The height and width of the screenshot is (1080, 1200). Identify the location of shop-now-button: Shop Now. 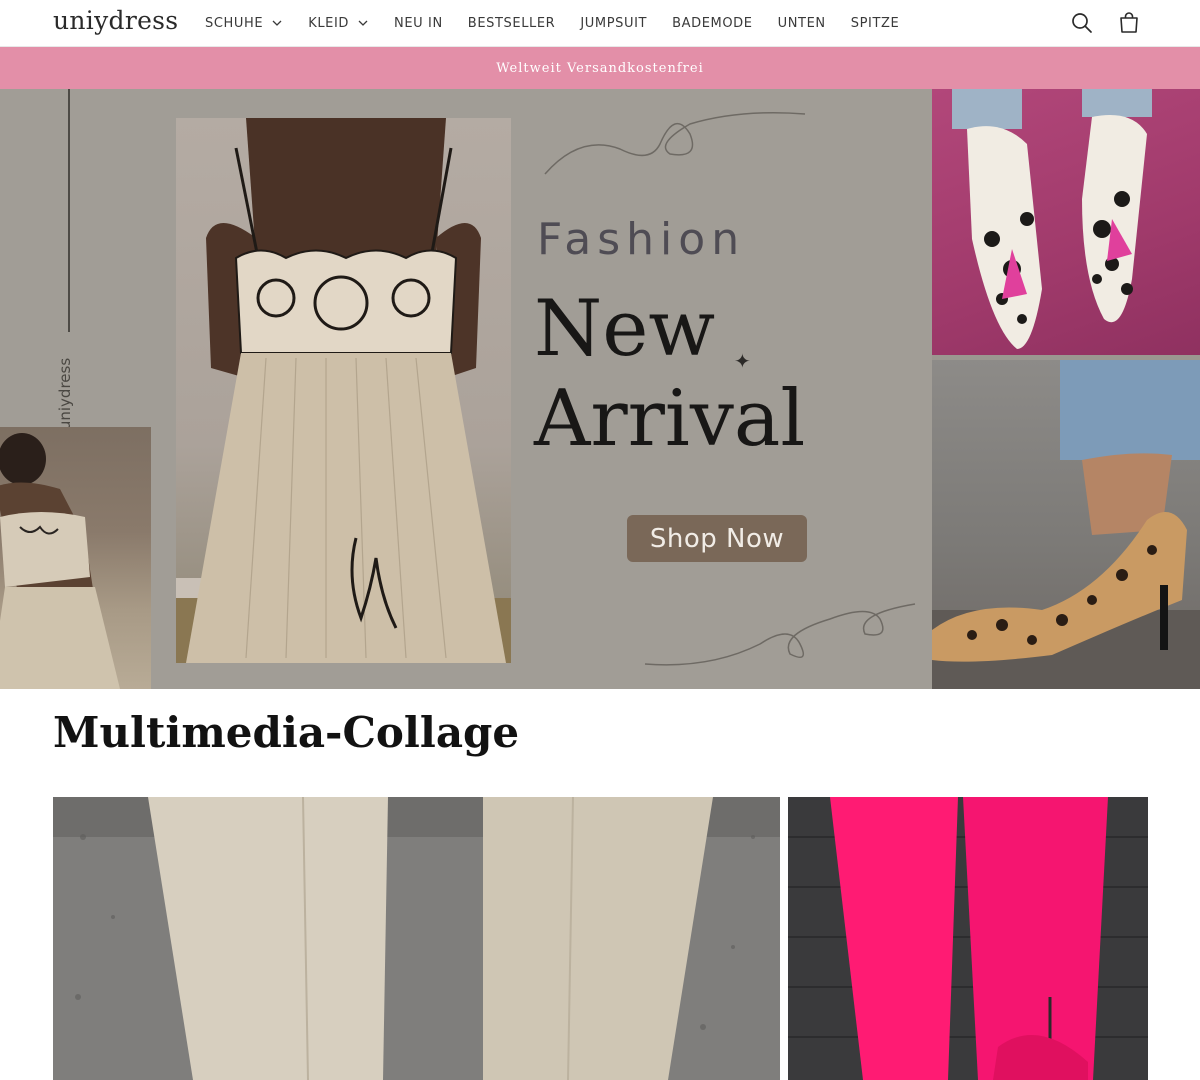
(717, 538).